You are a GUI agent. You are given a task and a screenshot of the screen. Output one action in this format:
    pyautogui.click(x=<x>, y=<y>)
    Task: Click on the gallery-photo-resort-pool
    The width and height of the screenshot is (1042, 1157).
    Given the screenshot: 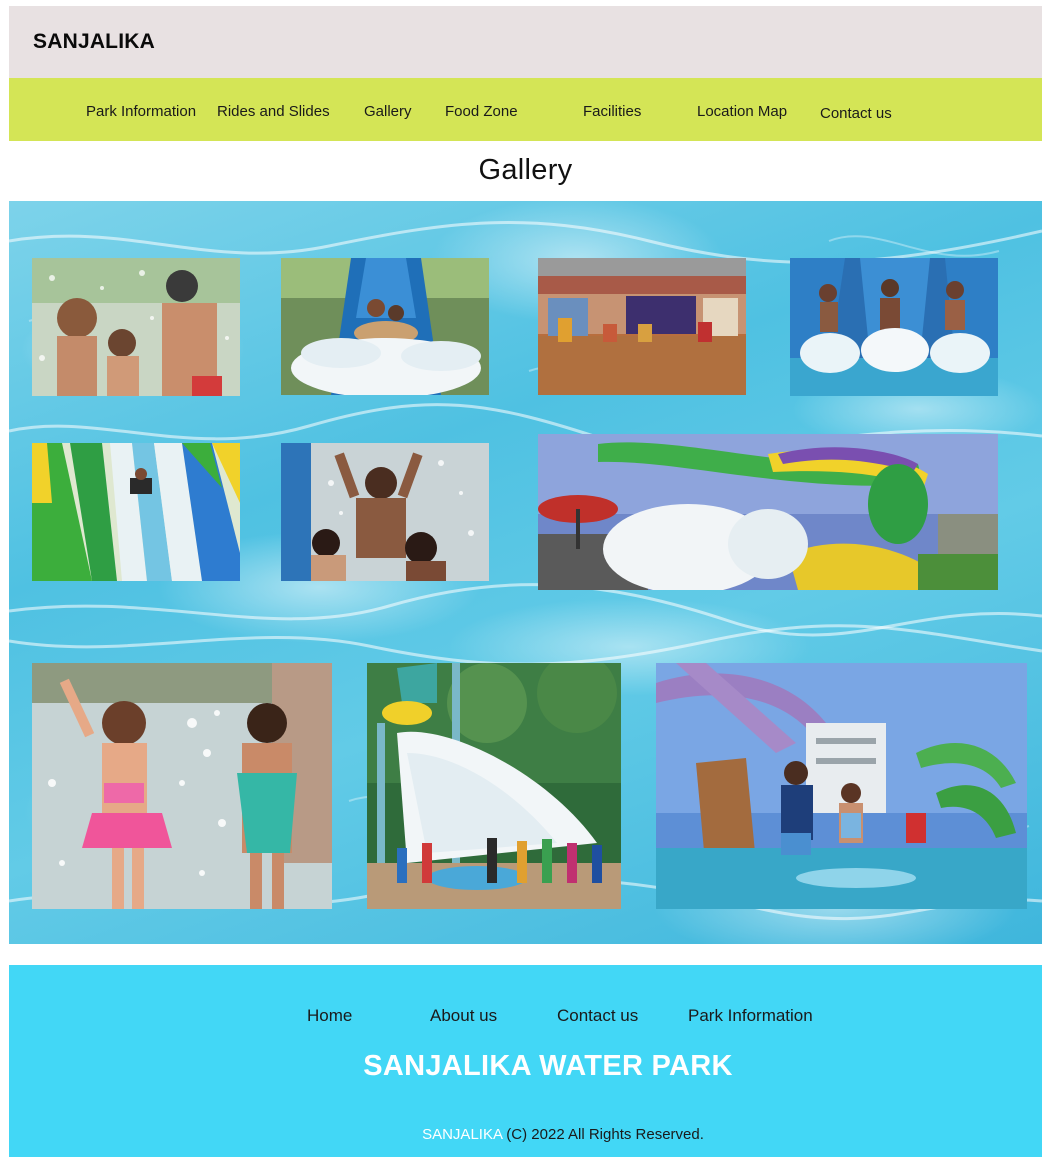 What is the action you would take?
    pyautogui.click(x=841, y=786)
    